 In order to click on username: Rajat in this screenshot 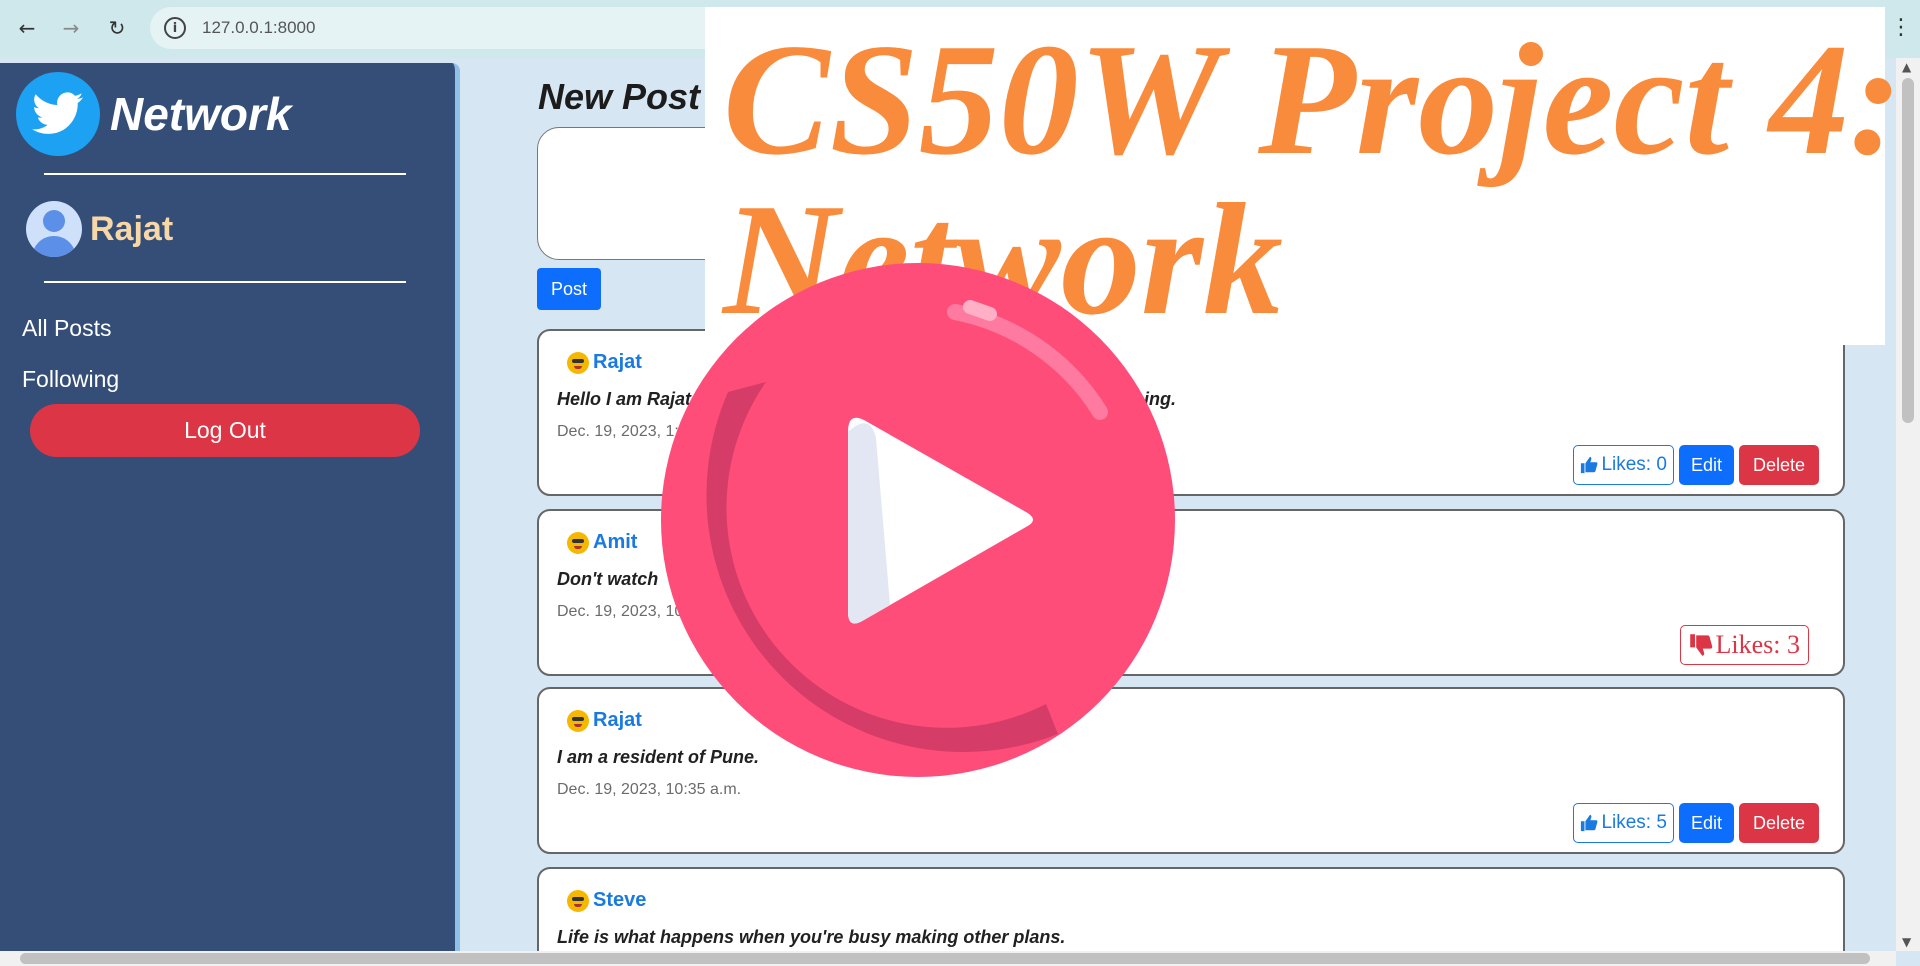, I will do `click(131, 229)`.